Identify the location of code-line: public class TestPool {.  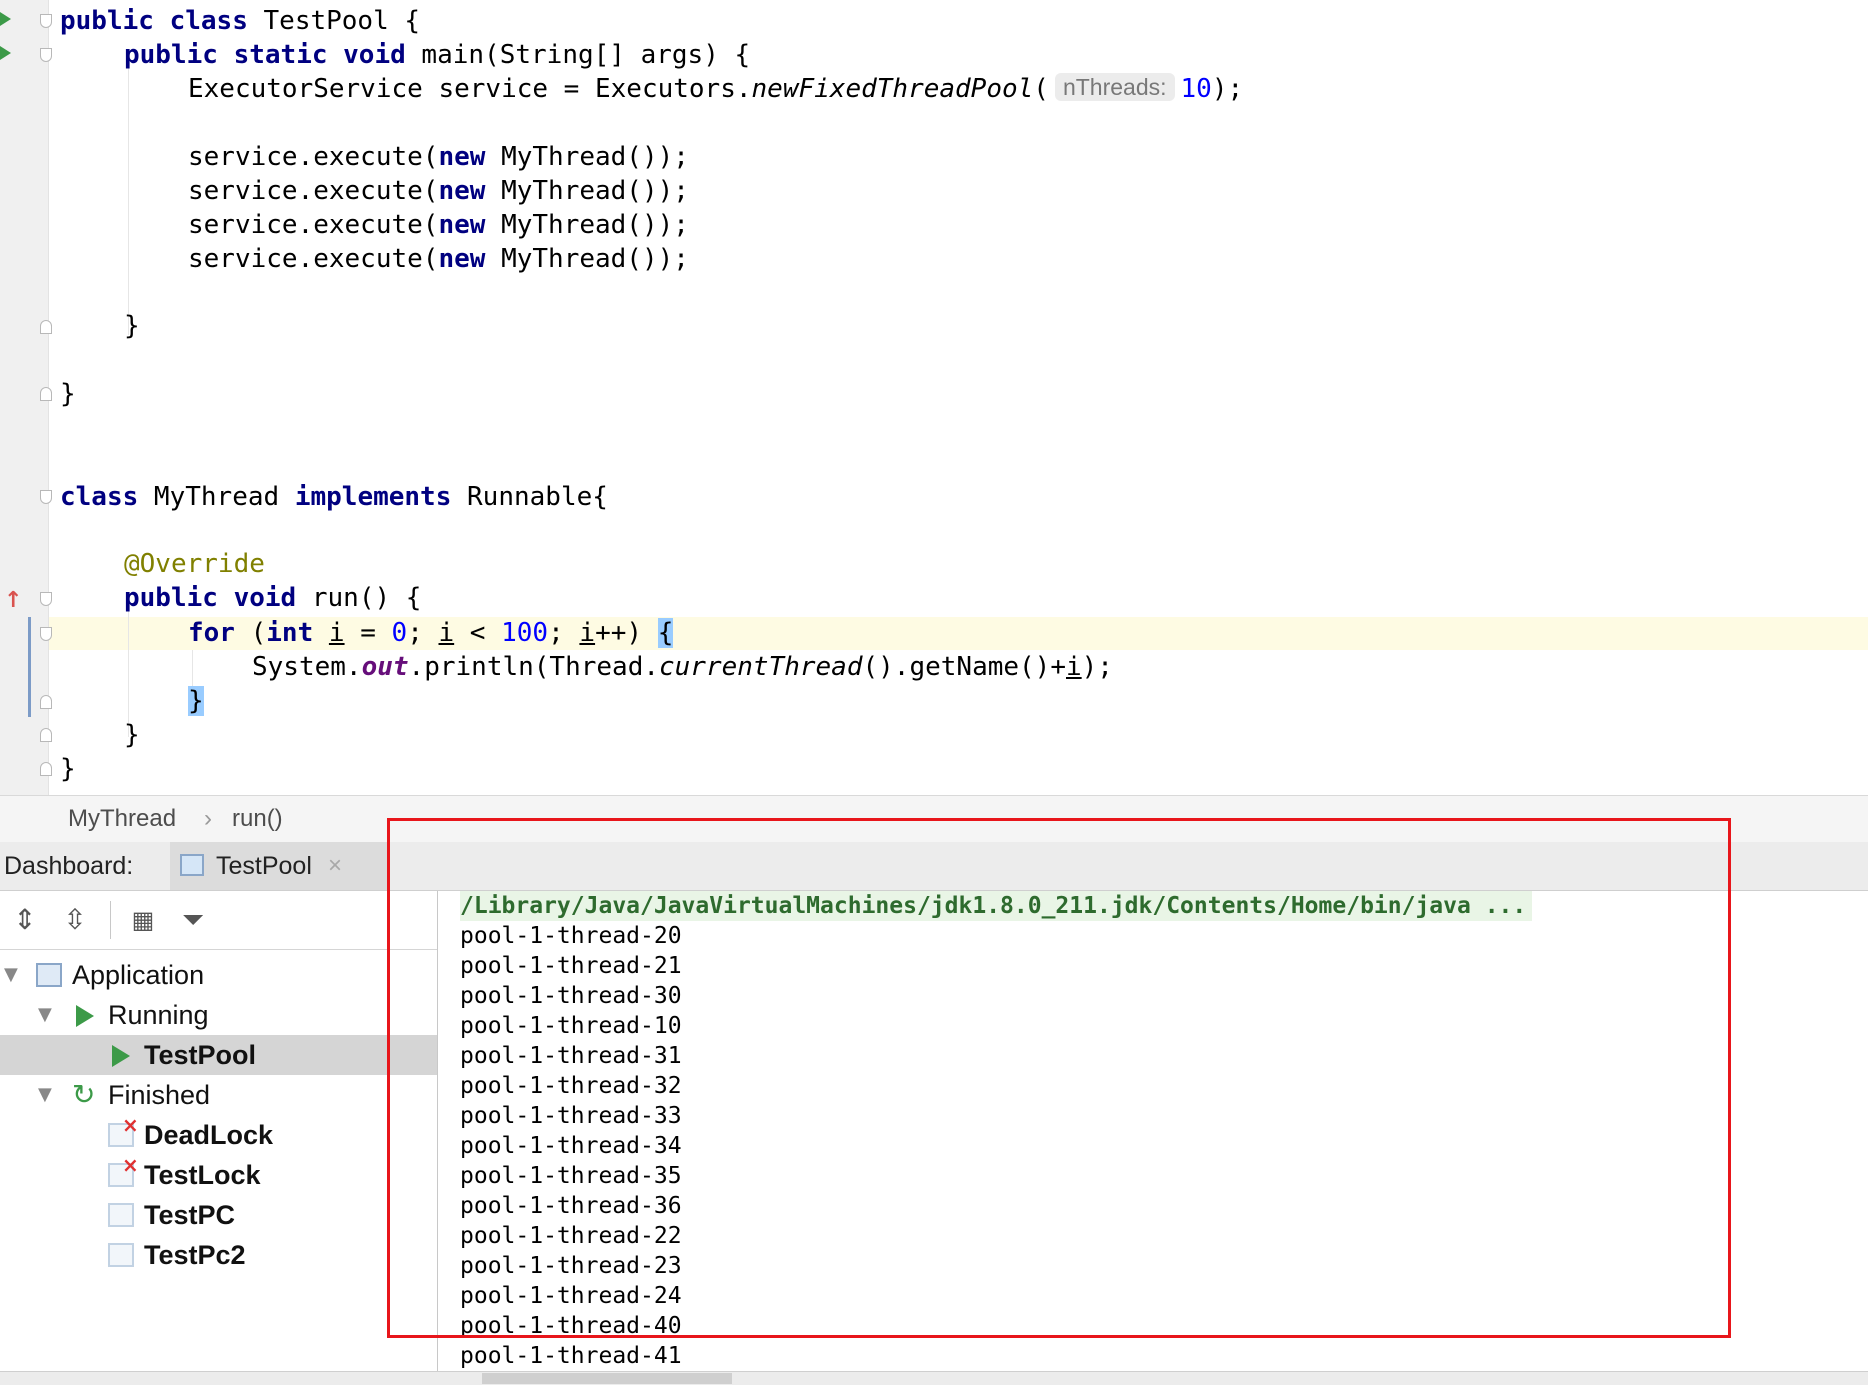
(240, 21).